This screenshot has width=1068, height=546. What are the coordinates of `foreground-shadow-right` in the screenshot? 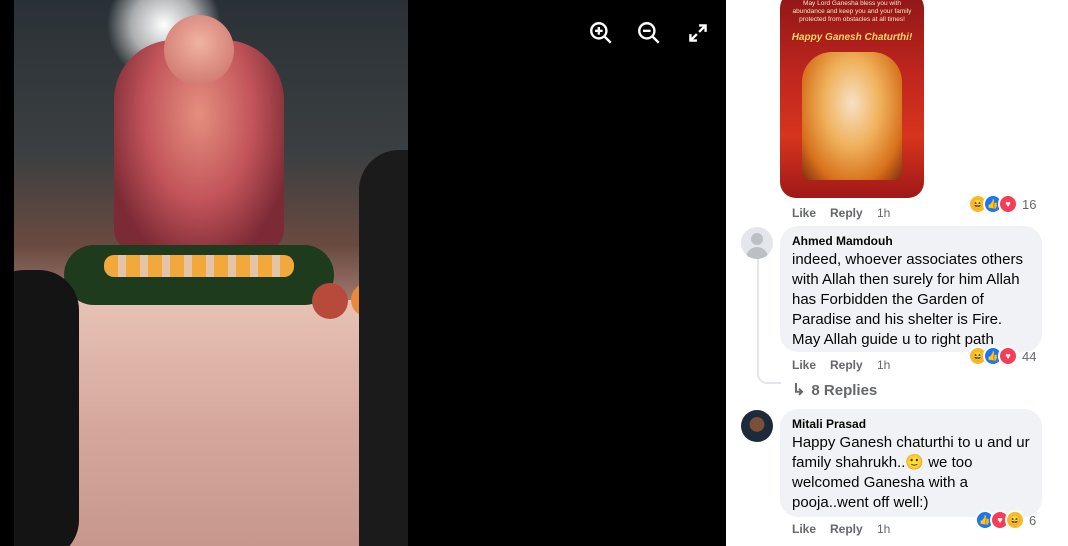 It's located at (383, 348).